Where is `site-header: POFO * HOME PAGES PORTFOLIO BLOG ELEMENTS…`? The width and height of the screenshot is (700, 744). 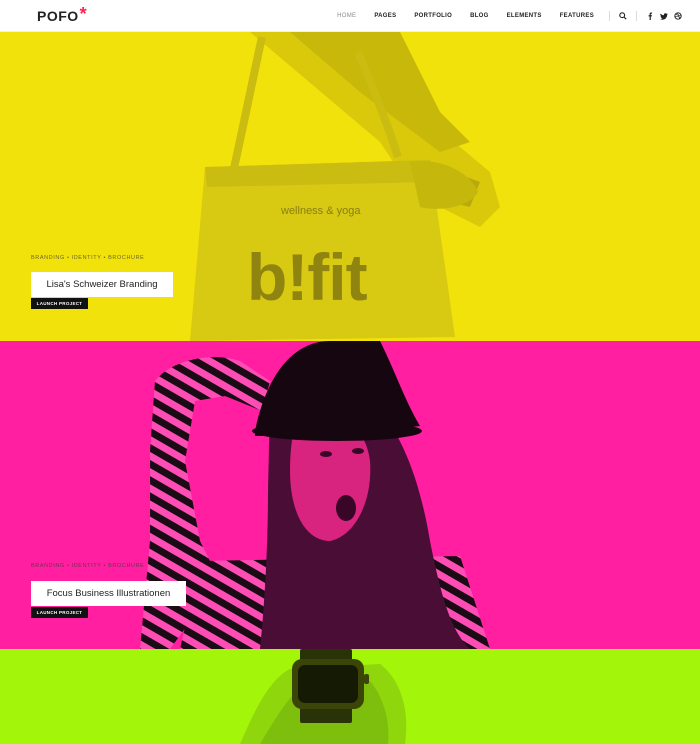 site-header: POFO * HOME PAGES PORTFOLIO BLOG ELEMENTS… is located at coordinates (350, 16).